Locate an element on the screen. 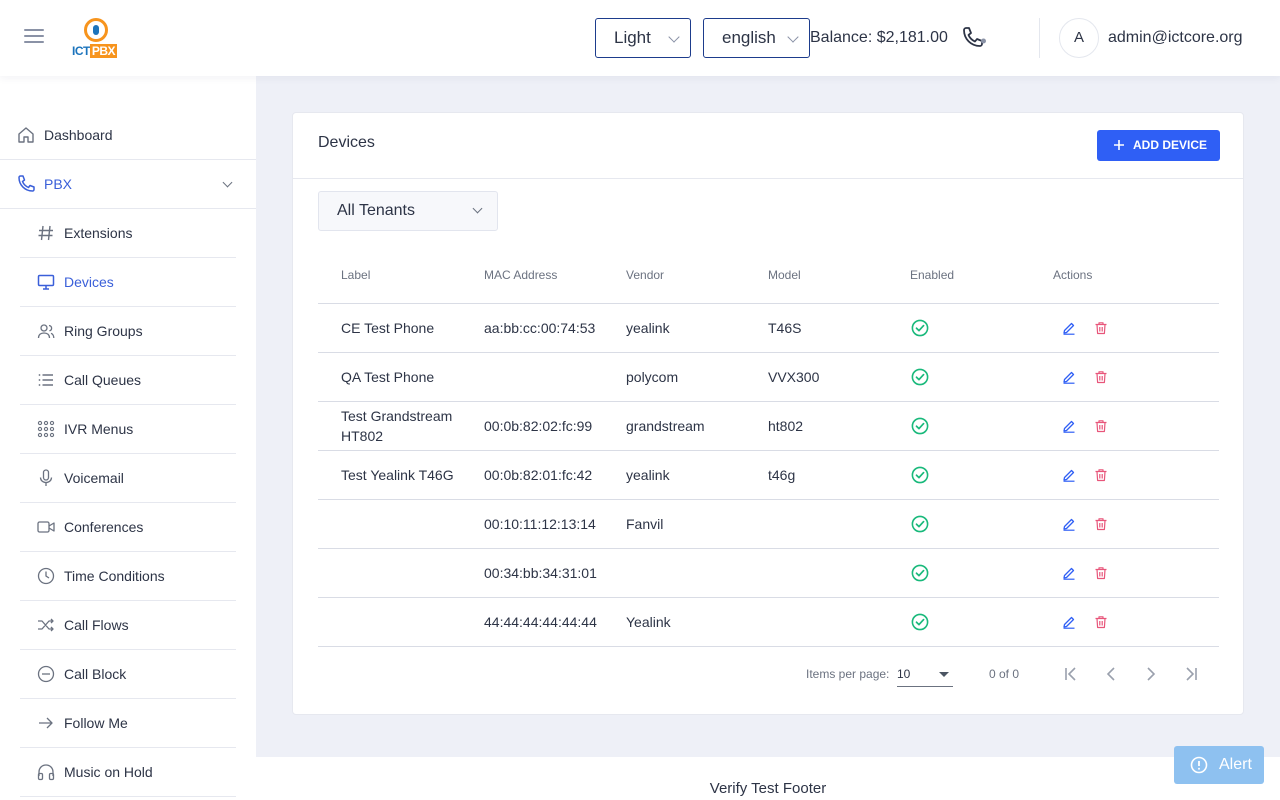 Image resolution: width=1280 pixels, height=800 pixels. cell-label: QA Test Phone is located at coordinates (388, 377).